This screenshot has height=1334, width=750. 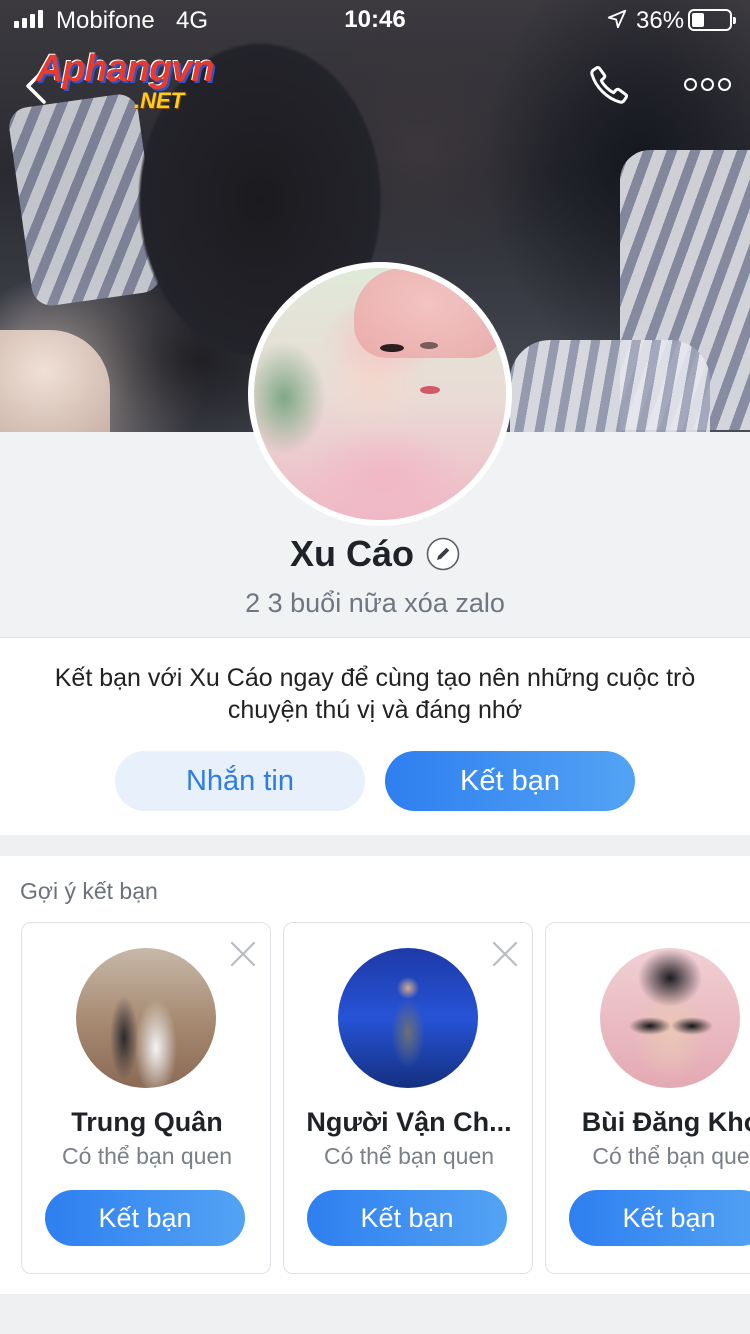 What do you see at coordinates (375, 603) in the screenshot?
I see `profile-status: 2 3 buổi nữa xóa zalo` at bounding box center [375, 603].